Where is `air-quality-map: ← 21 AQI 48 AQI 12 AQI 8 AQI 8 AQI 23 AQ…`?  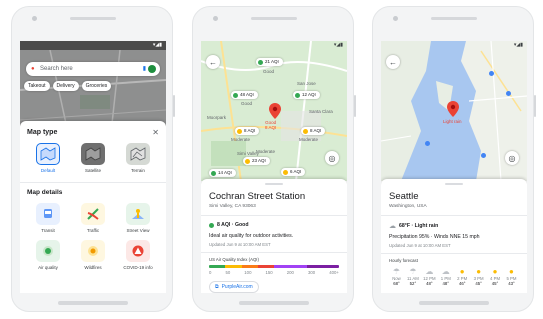
air-quality-map: ← 21 AQI 48 AQI 12 AQI 8 AQI 8 AQI 23 AQ… is located at coordinates (274, 111).